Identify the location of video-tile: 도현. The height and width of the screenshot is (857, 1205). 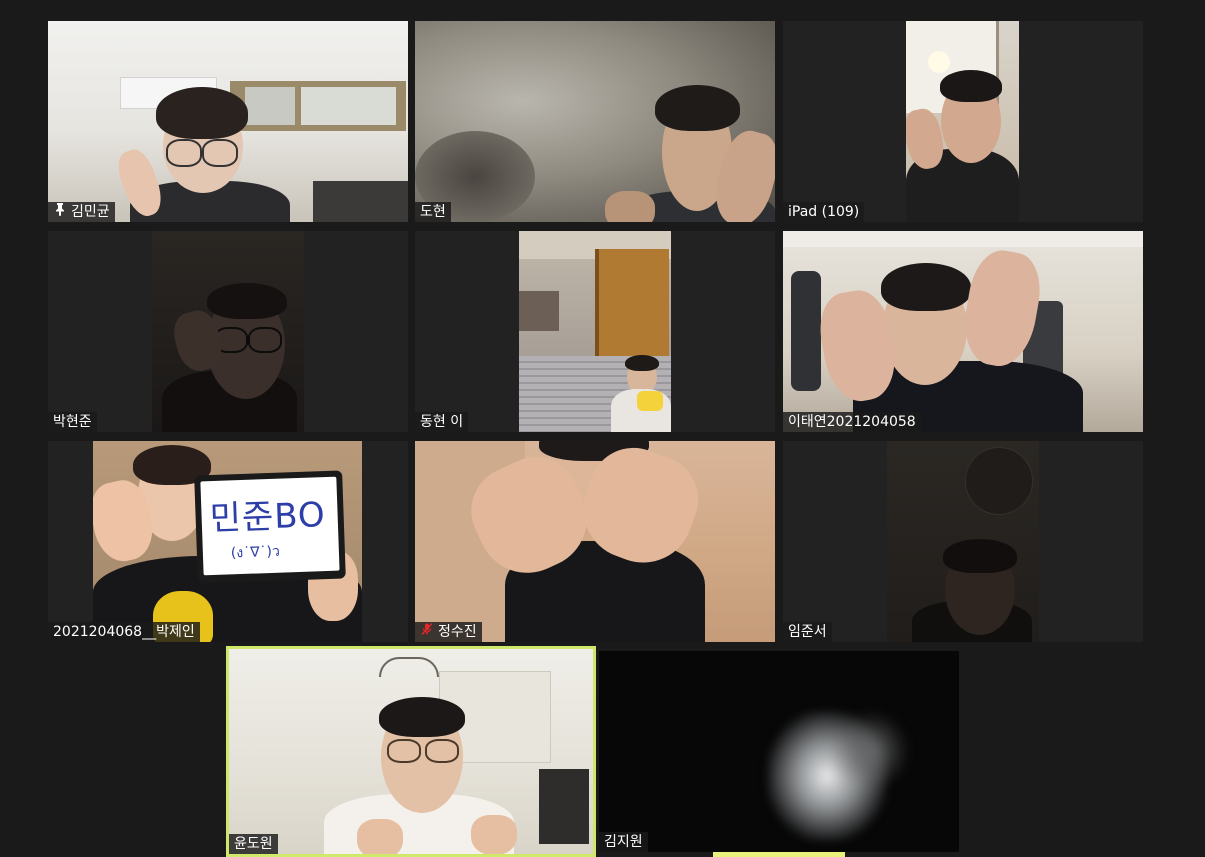
(595, 121).